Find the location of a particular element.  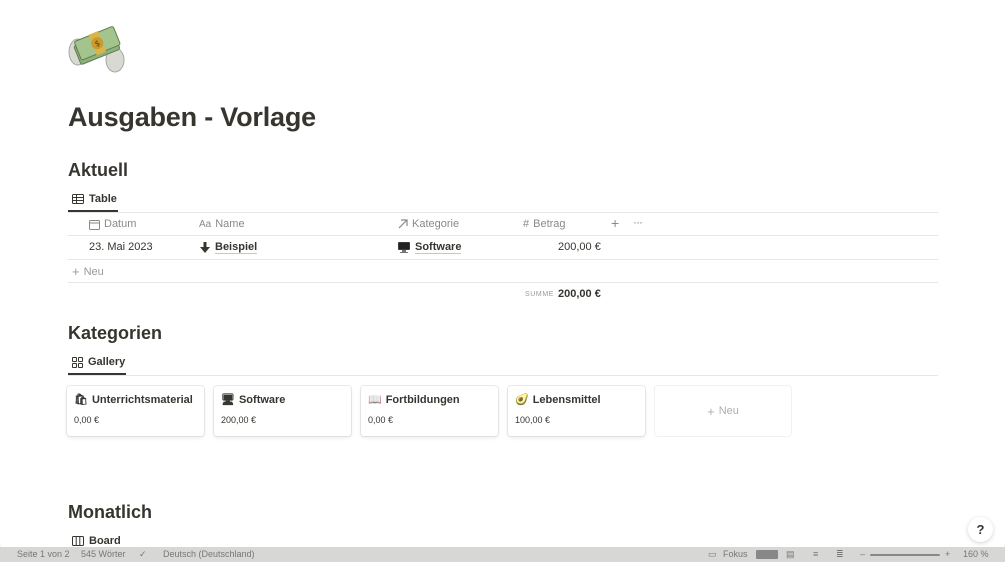

card-title: Lebensmittel is located at coordinates (566, 400).